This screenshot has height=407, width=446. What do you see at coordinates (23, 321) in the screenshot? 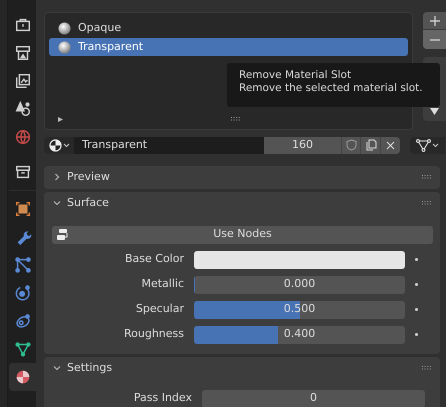
I see `link-icon` at bounding box center [23, 321].